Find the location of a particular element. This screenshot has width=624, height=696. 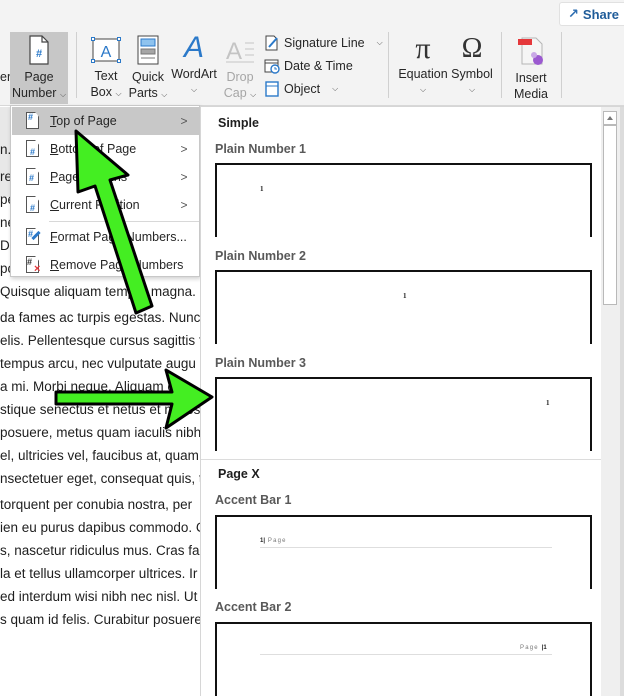

object-label: Object is located at coordinates (302, 89).